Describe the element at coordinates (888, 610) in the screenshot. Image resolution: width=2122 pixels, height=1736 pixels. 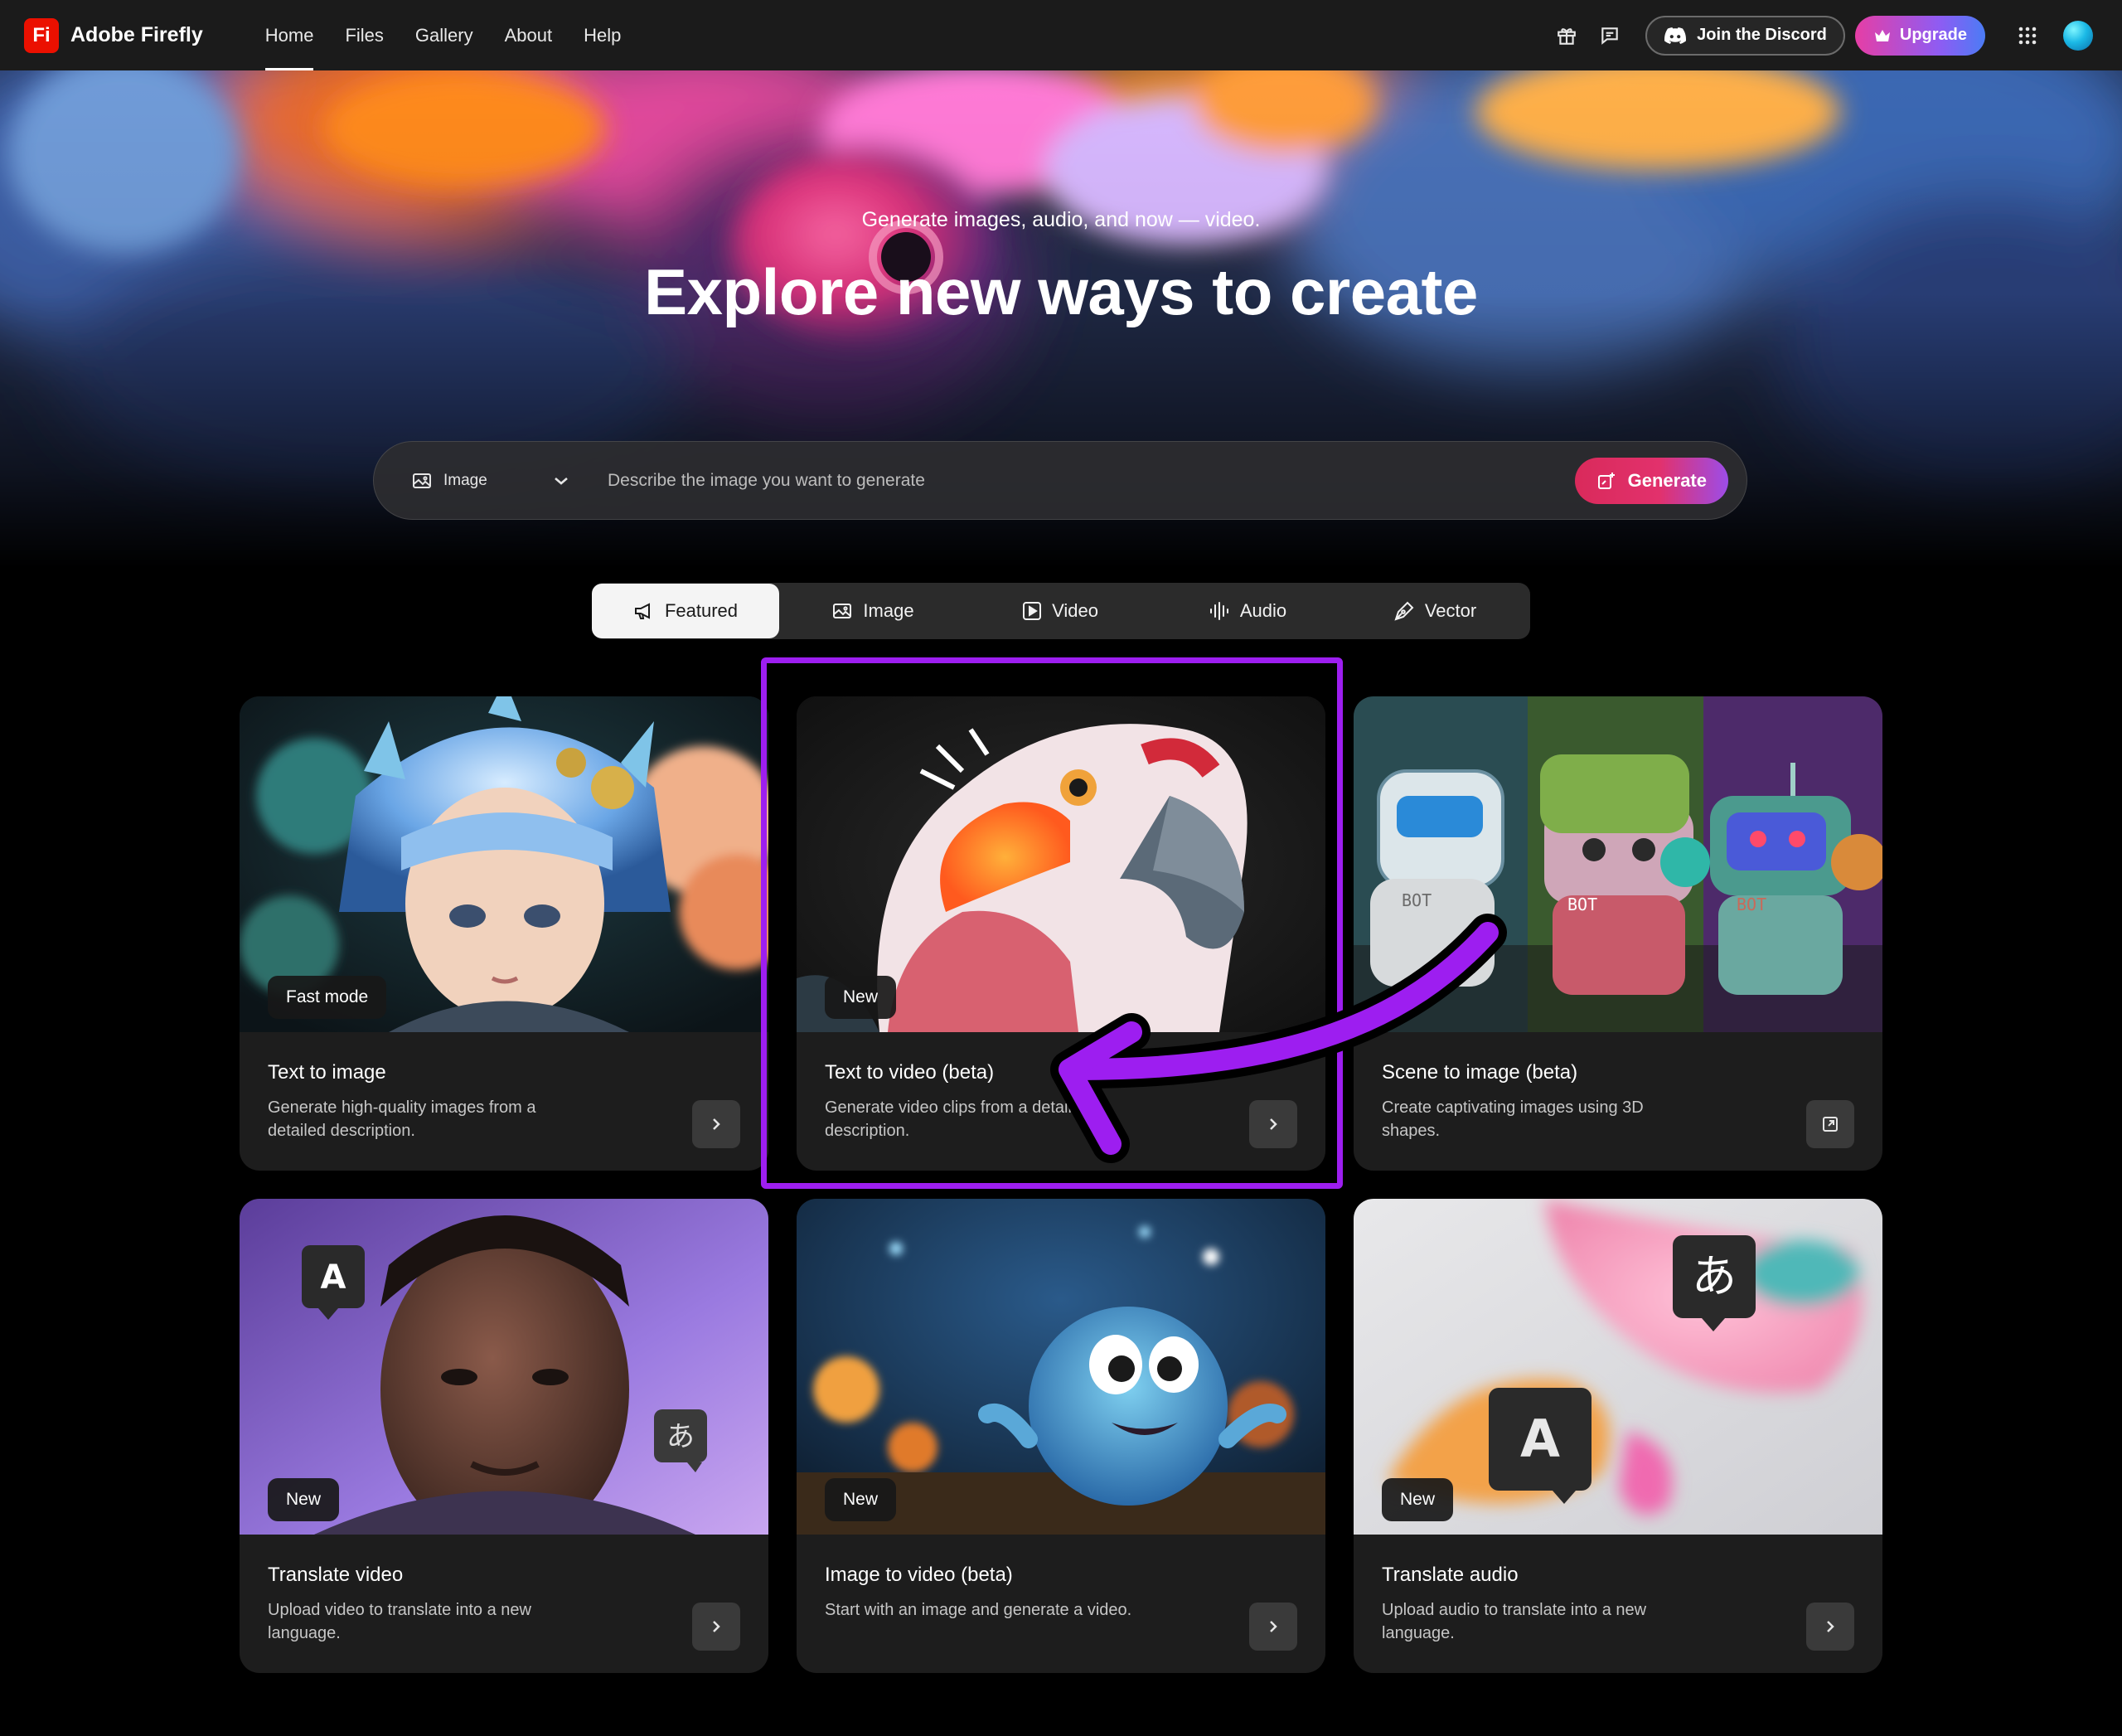
I see `tab-image-label: Image` at that location.